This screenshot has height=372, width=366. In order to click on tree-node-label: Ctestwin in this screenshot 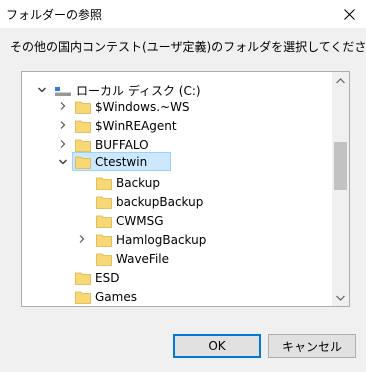, I will do `click(121, 161)`.